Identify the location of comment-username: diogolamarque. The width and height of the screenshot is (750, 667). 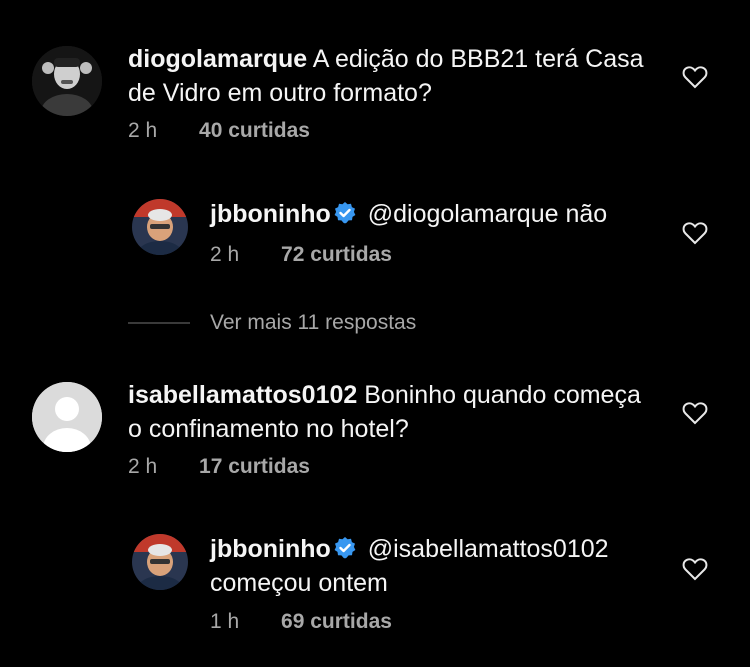
(217, 59).